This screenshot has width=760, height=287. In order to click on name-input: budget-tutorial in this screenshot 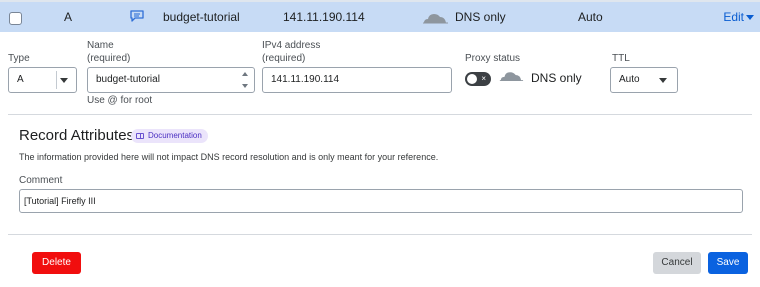, I will do `click(171, 80)`.